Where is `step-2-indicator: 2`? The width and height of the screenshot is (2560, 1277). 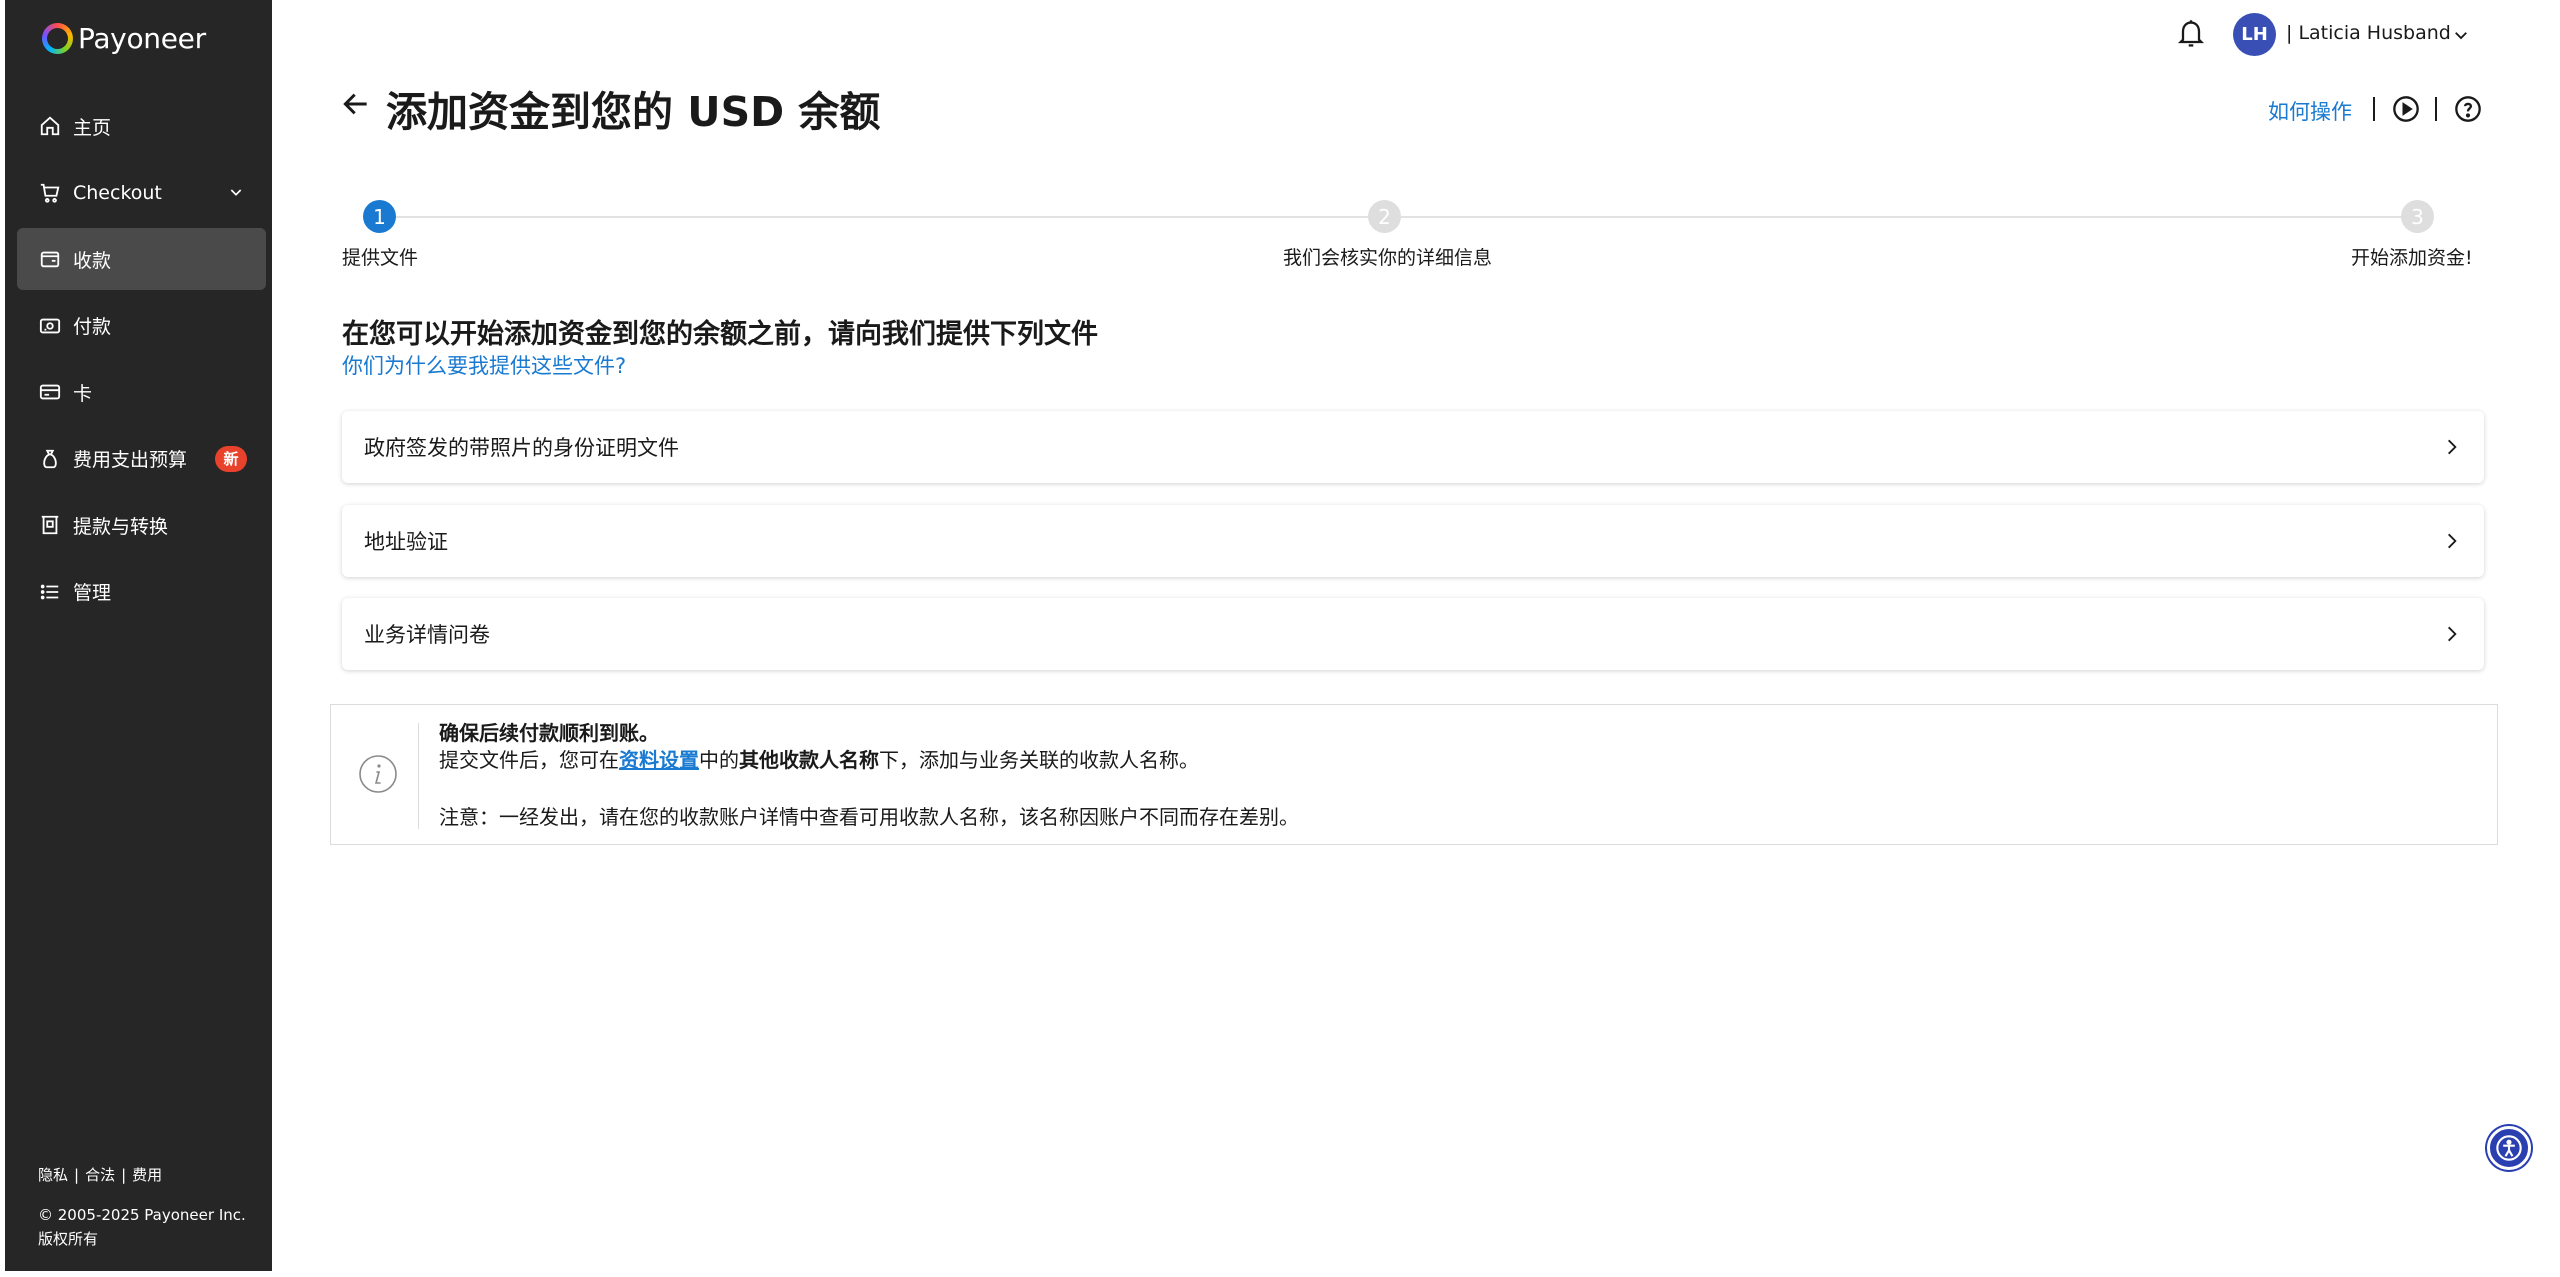
step-2-indicator: 2 is located at coordinates (1384, 216).